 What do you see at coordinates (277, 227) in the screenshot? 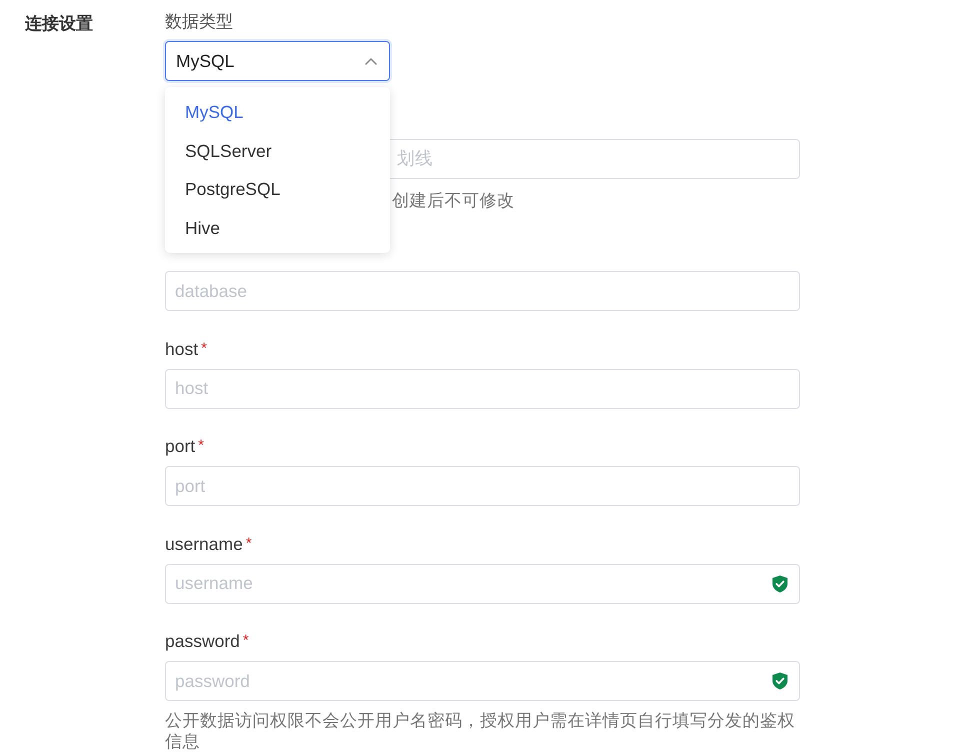
I see `dropdown-option: Hive` at bounding box center [277, 227].